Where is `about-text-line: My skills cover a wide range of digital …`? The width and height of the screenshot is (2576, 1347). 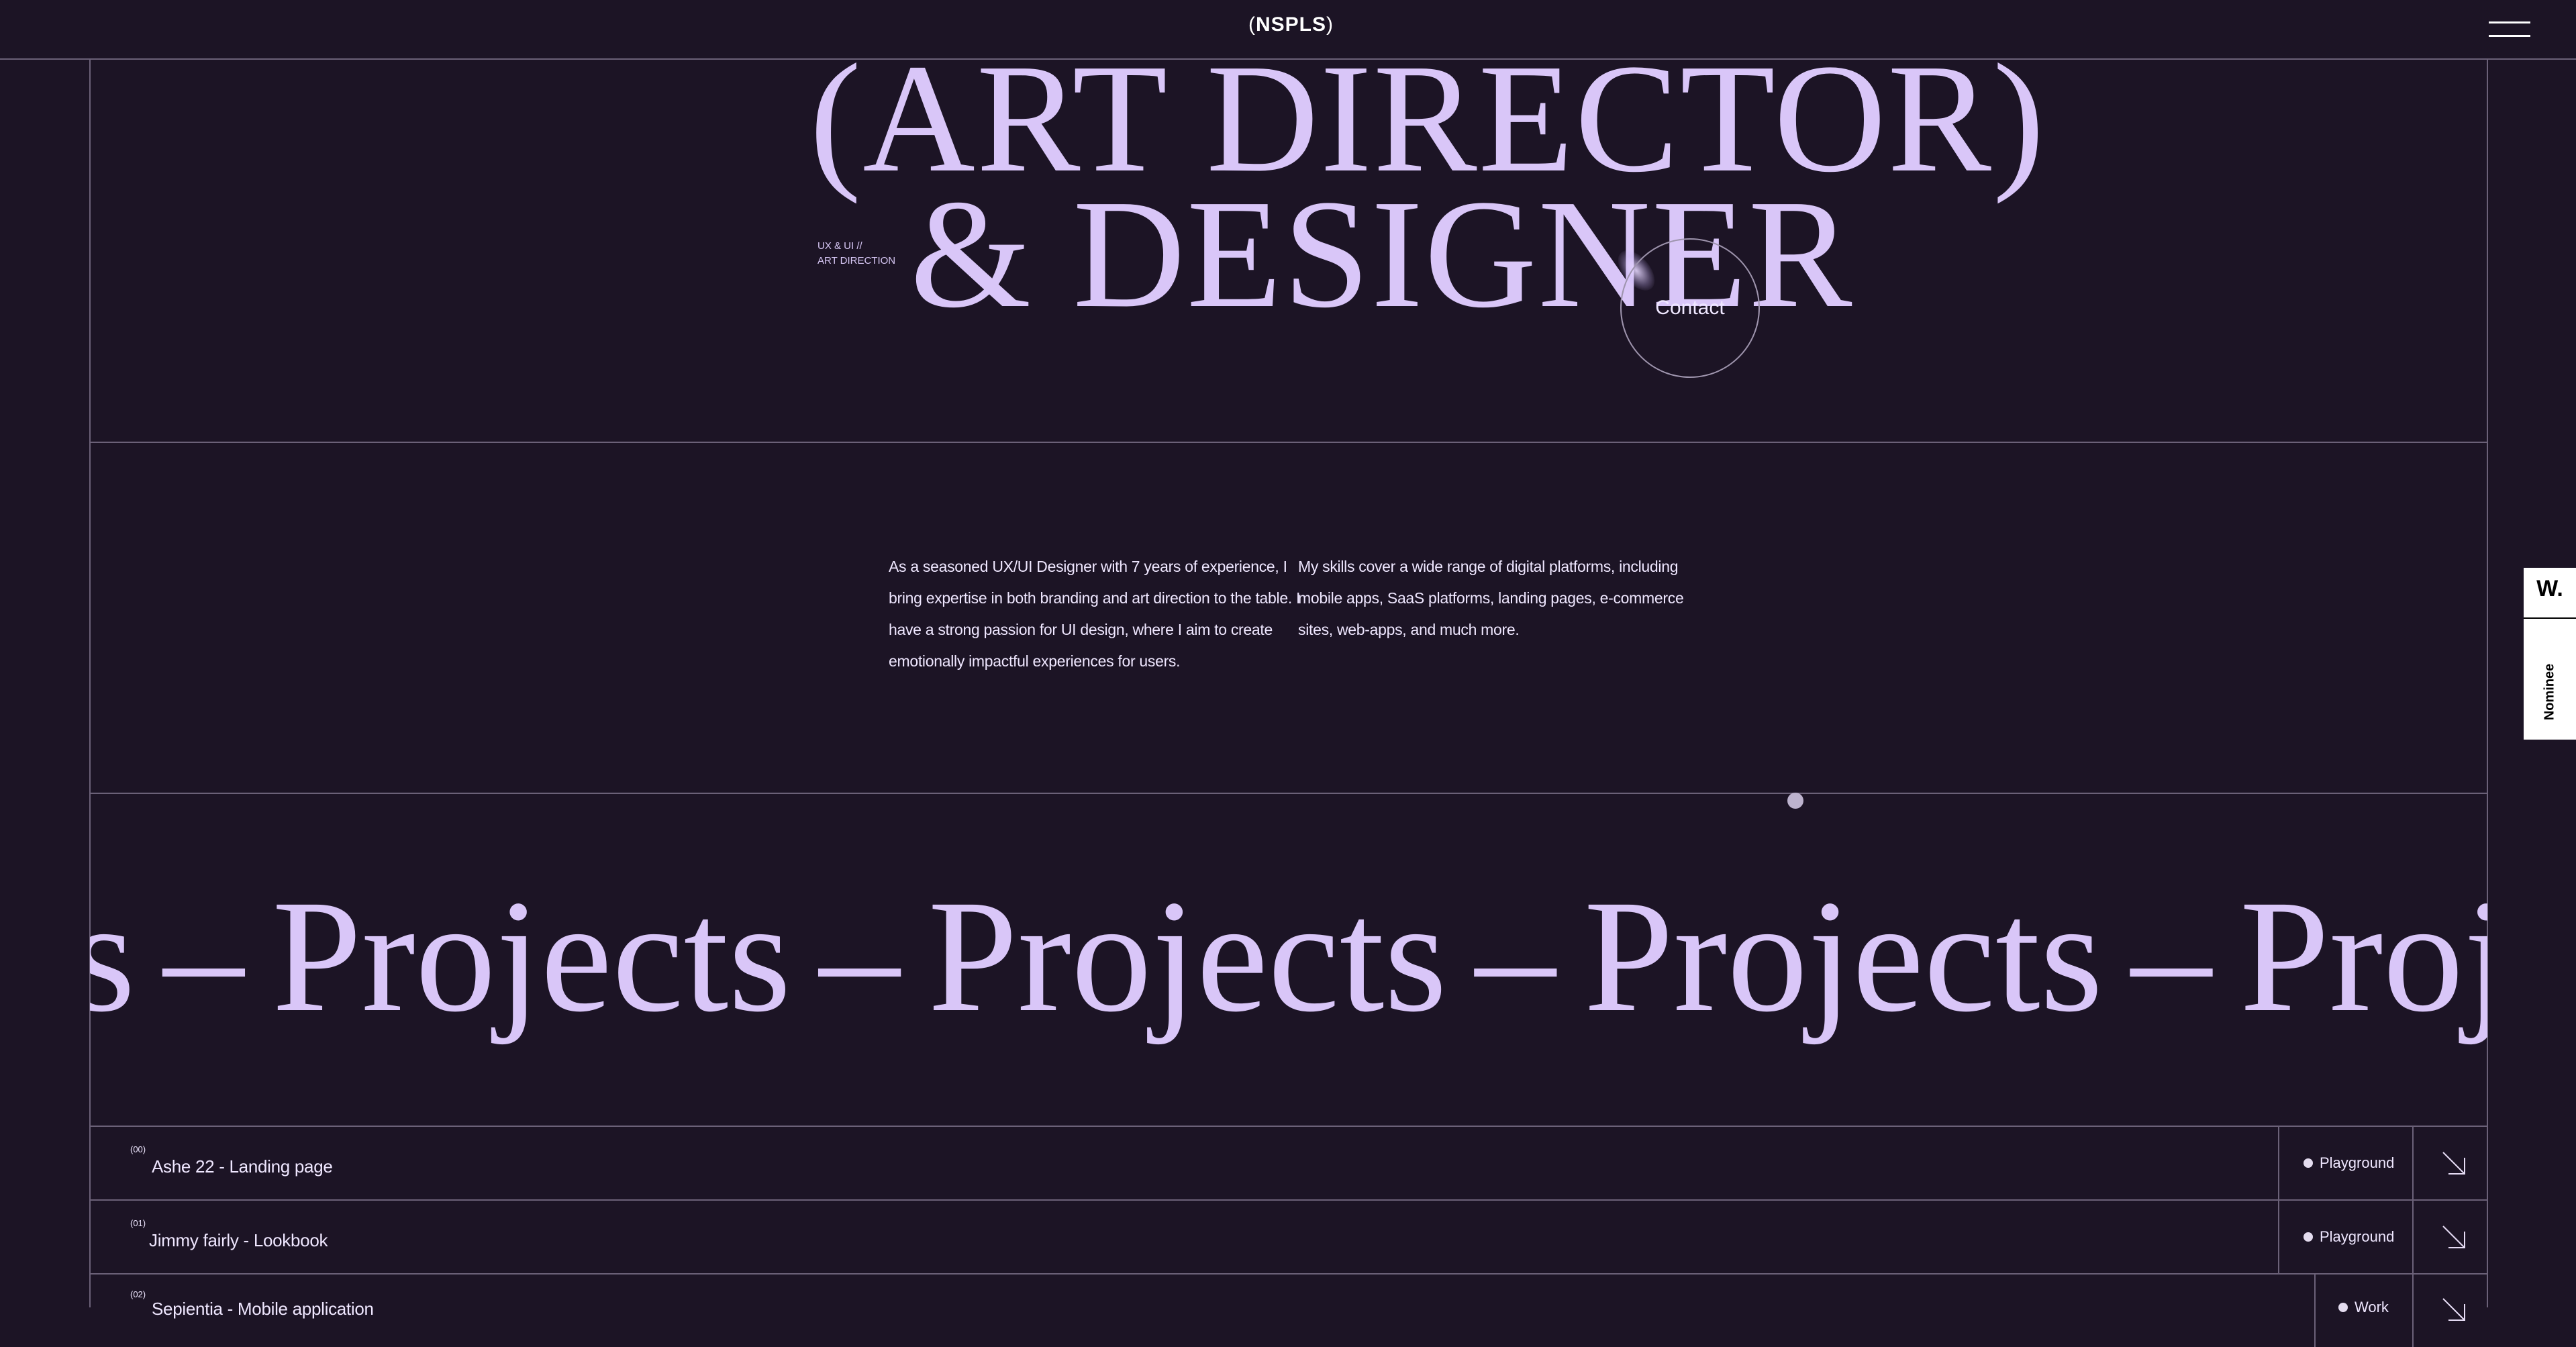 about-text-line: My skills cover a wide range of digital … is located at coordinates (1488, 566).